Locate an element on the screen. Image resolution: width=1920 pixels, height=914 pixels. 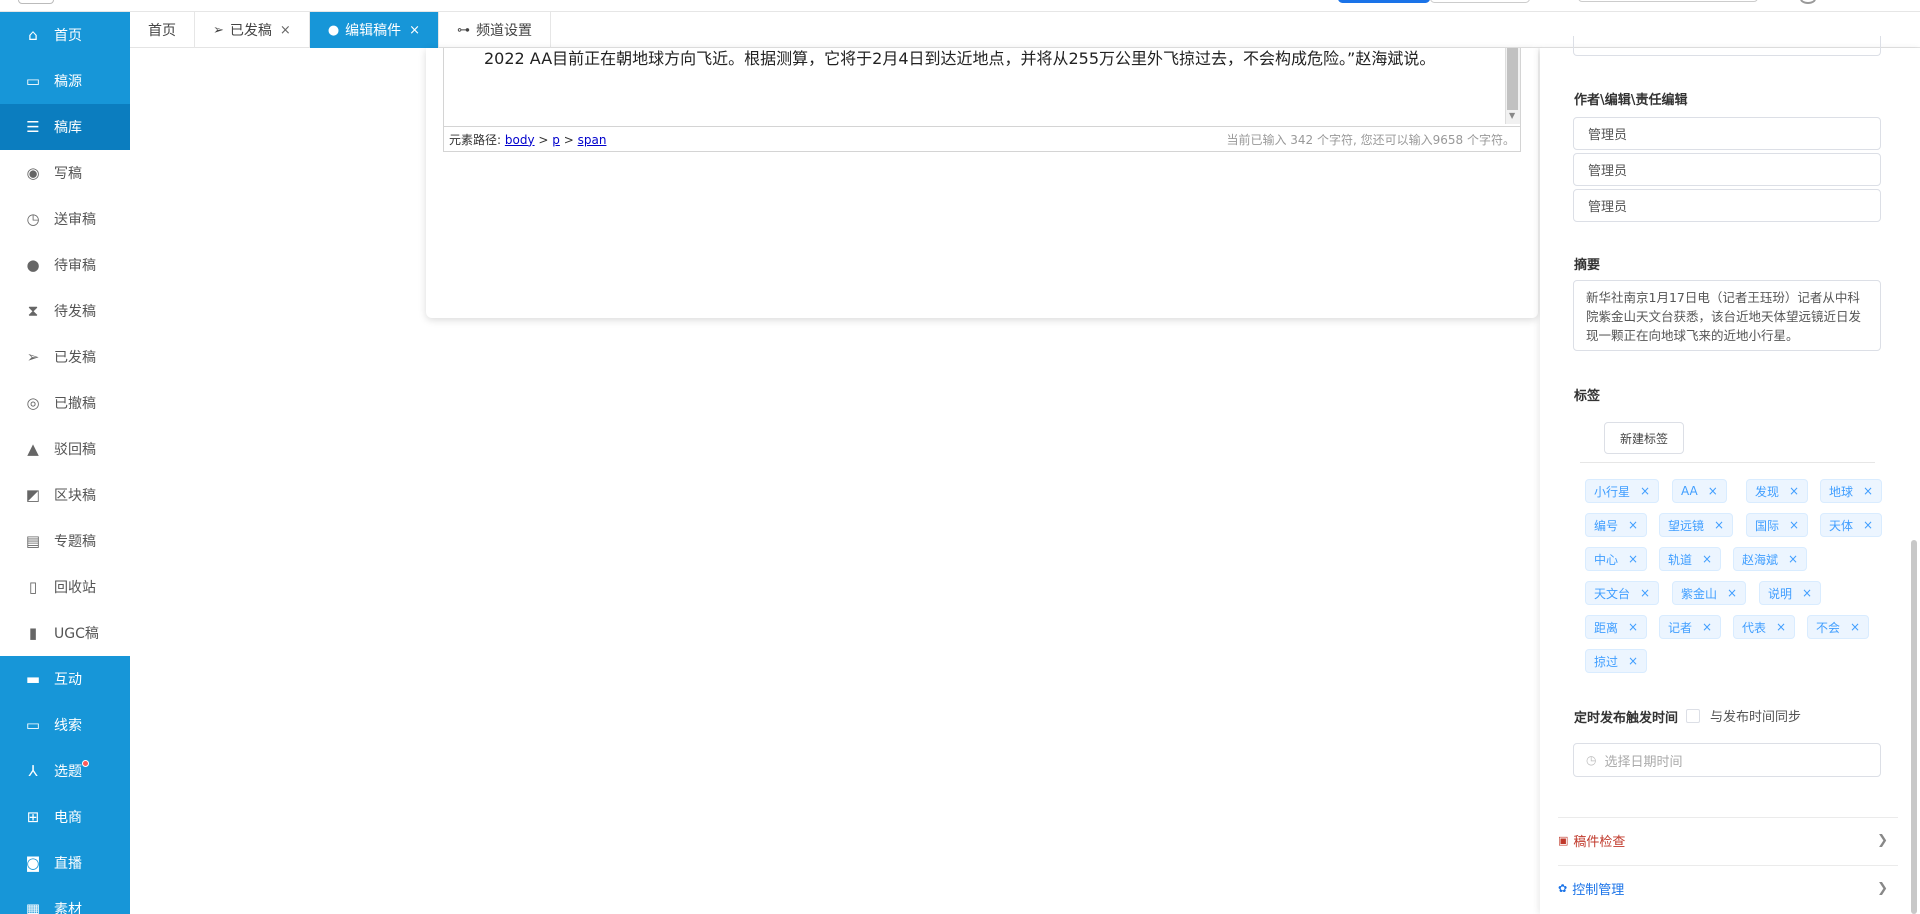
sidebar-item: ▤ 专题稿 is located at coordinates (65, 541).